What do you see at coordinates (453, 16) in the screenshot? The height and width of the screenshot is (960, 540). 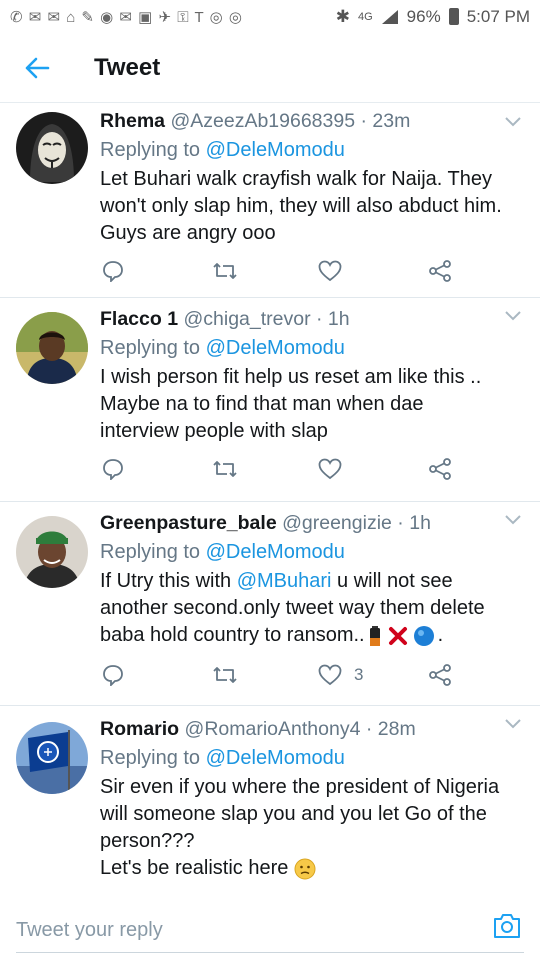 I see `battery-icon` at bounding box center [453, 16].